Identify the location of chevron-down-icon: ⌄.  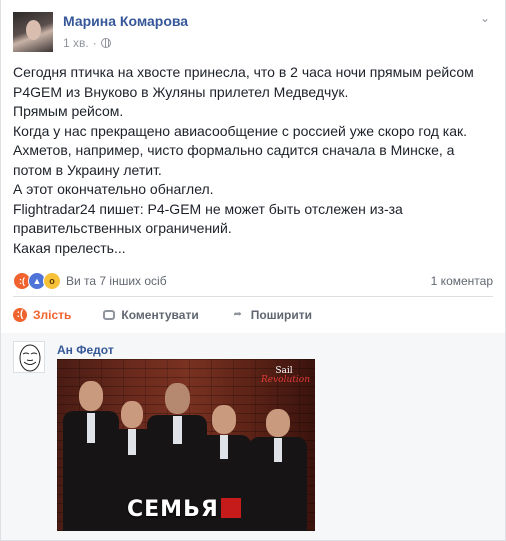
(485, 18).